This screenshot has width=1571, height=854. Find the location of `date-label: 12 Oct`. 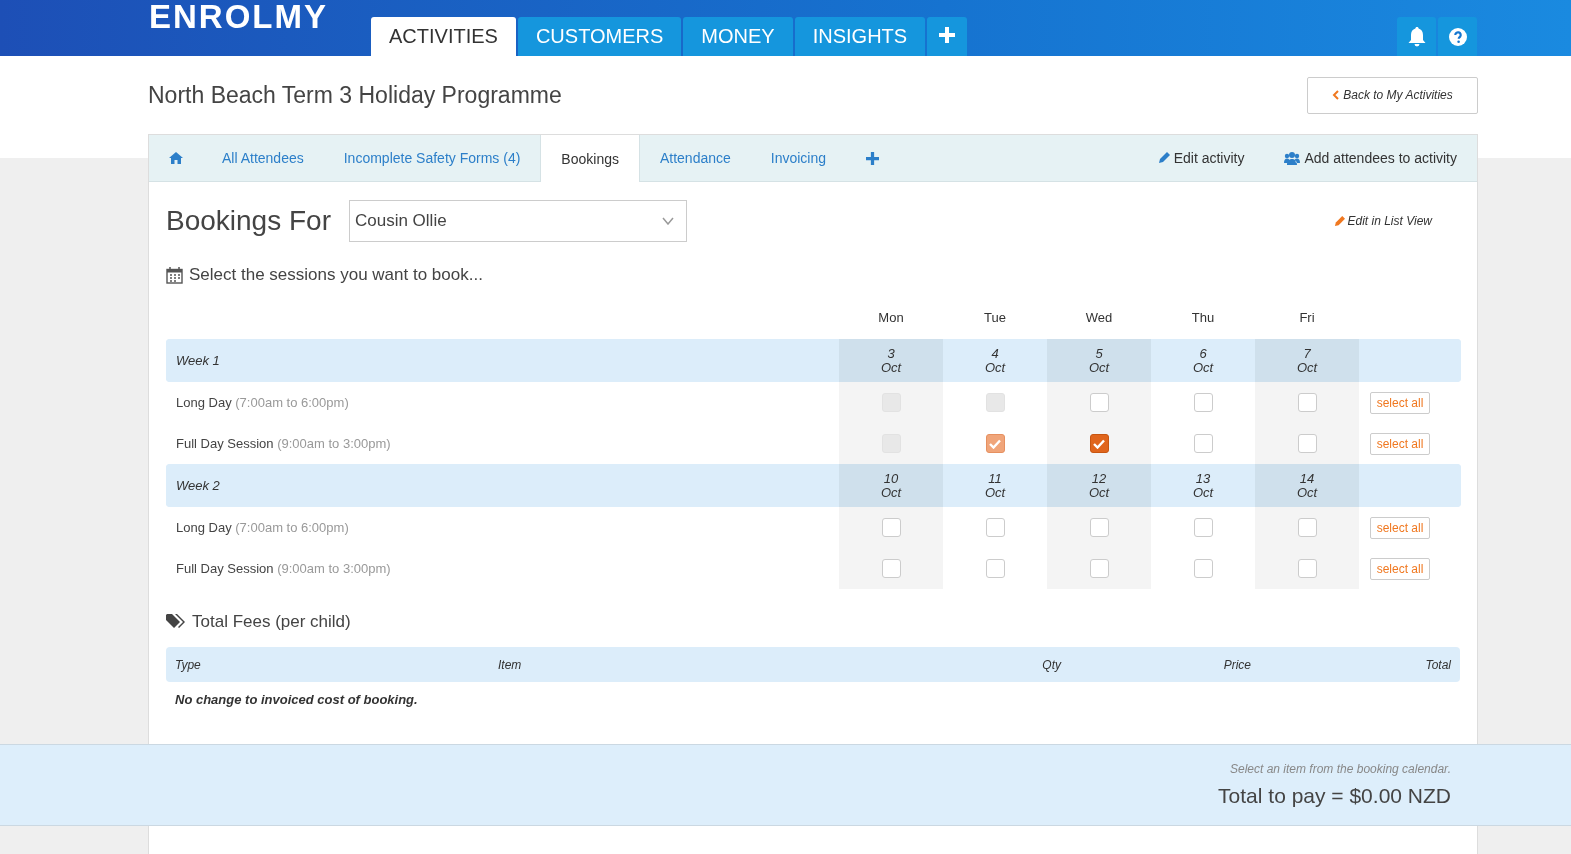

date-label: 12 Oct is located at coordinates (1099, 485).